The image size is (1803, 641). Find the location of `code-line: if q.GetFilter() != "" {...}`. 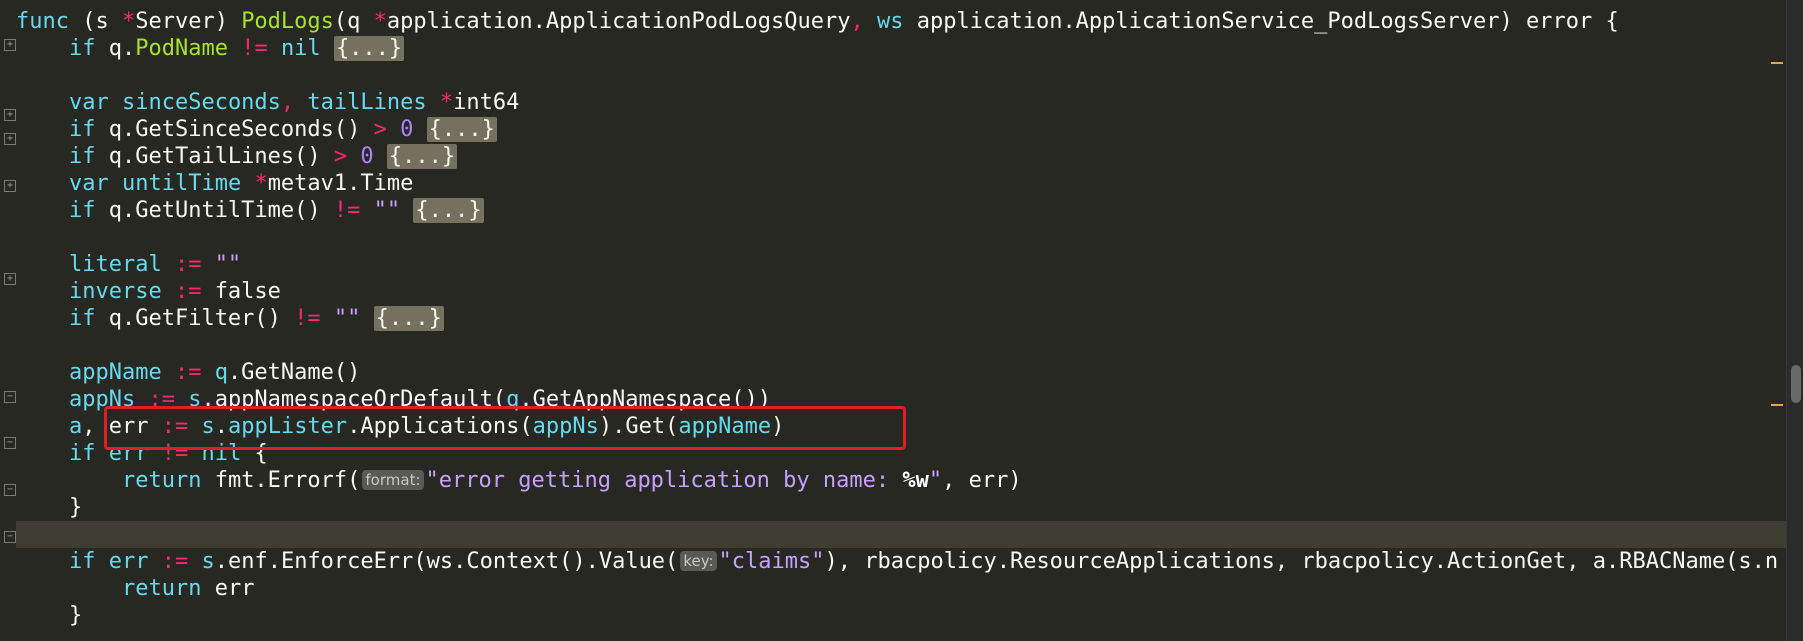

code-line: if q.GetFilter() != "" {...} is located at coordinates (909, 318).